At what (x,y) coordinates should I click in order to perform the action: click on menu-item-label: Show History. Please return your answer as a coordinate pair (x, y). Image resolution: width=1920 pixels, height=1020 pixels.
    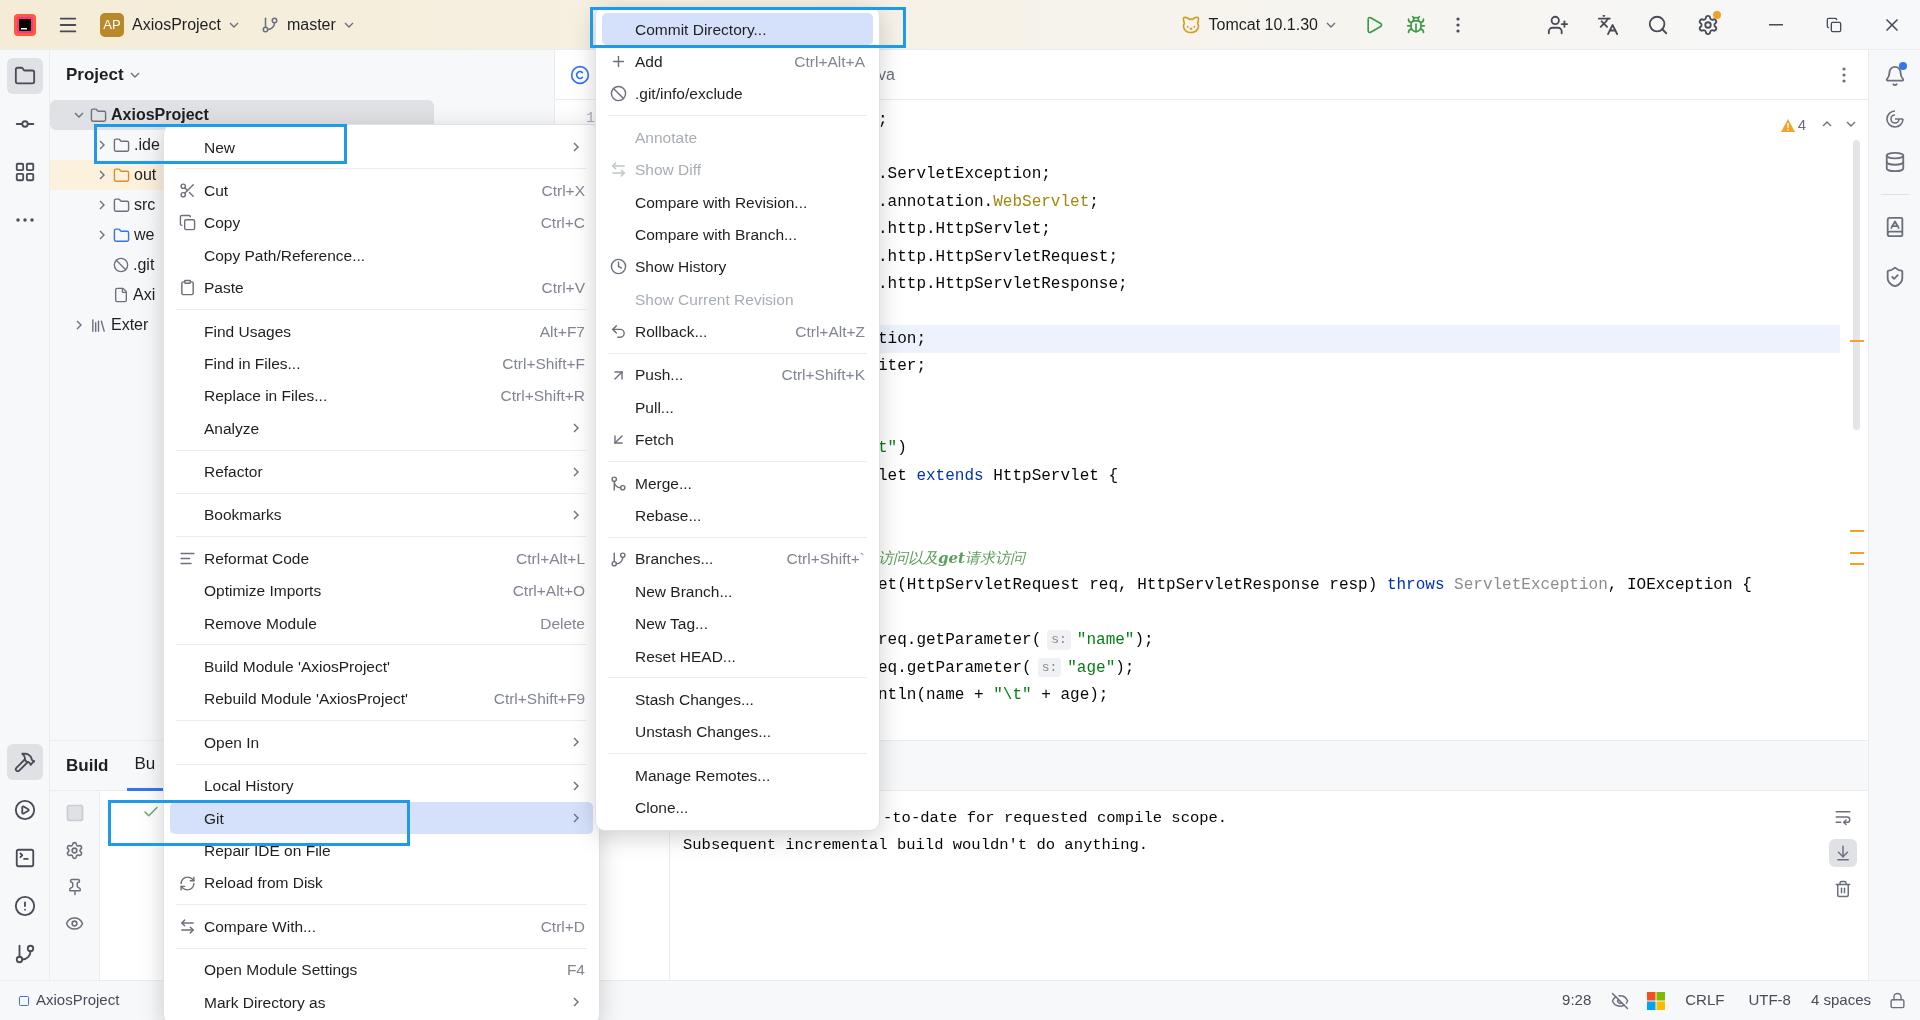
    Looking at the image, I should click on (681, 267).